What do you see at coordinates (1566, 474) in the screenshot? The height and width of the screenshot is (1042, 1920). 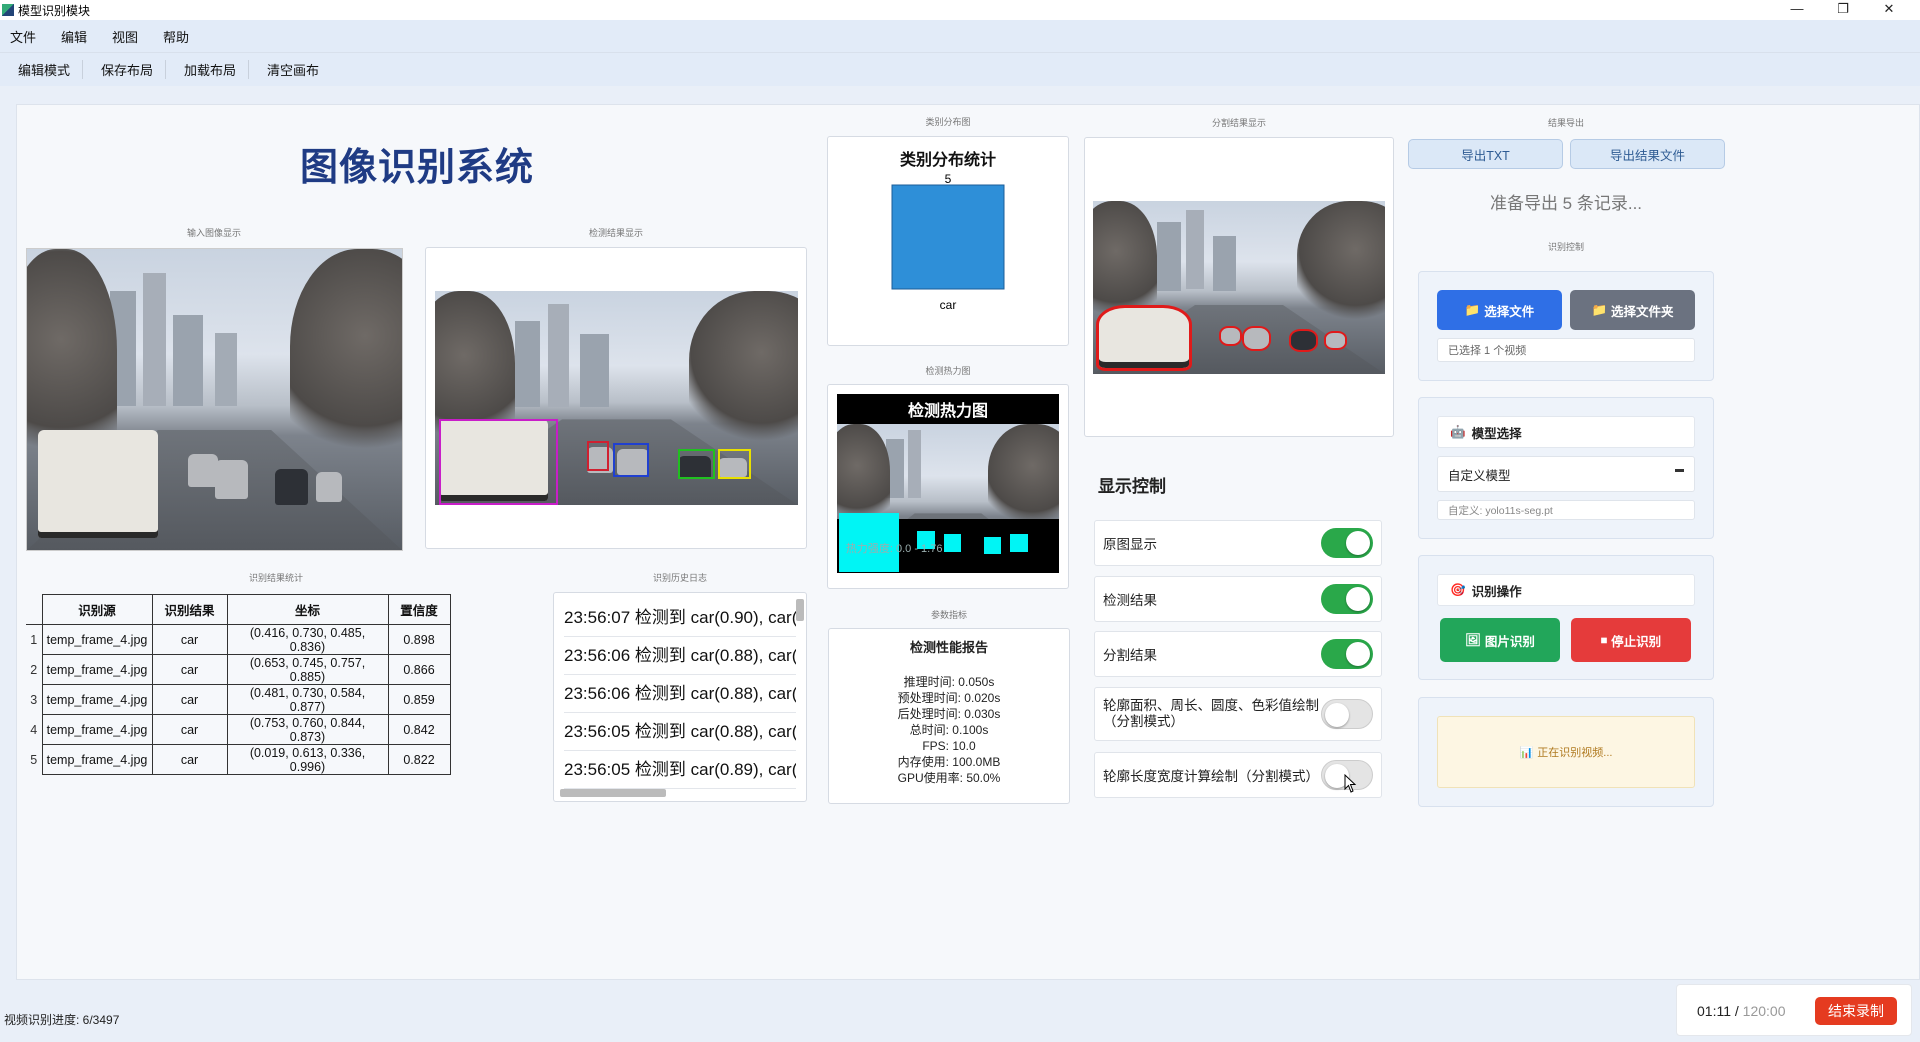 I see `model-select: 自定义模型` at bounding box center [1566, 474].